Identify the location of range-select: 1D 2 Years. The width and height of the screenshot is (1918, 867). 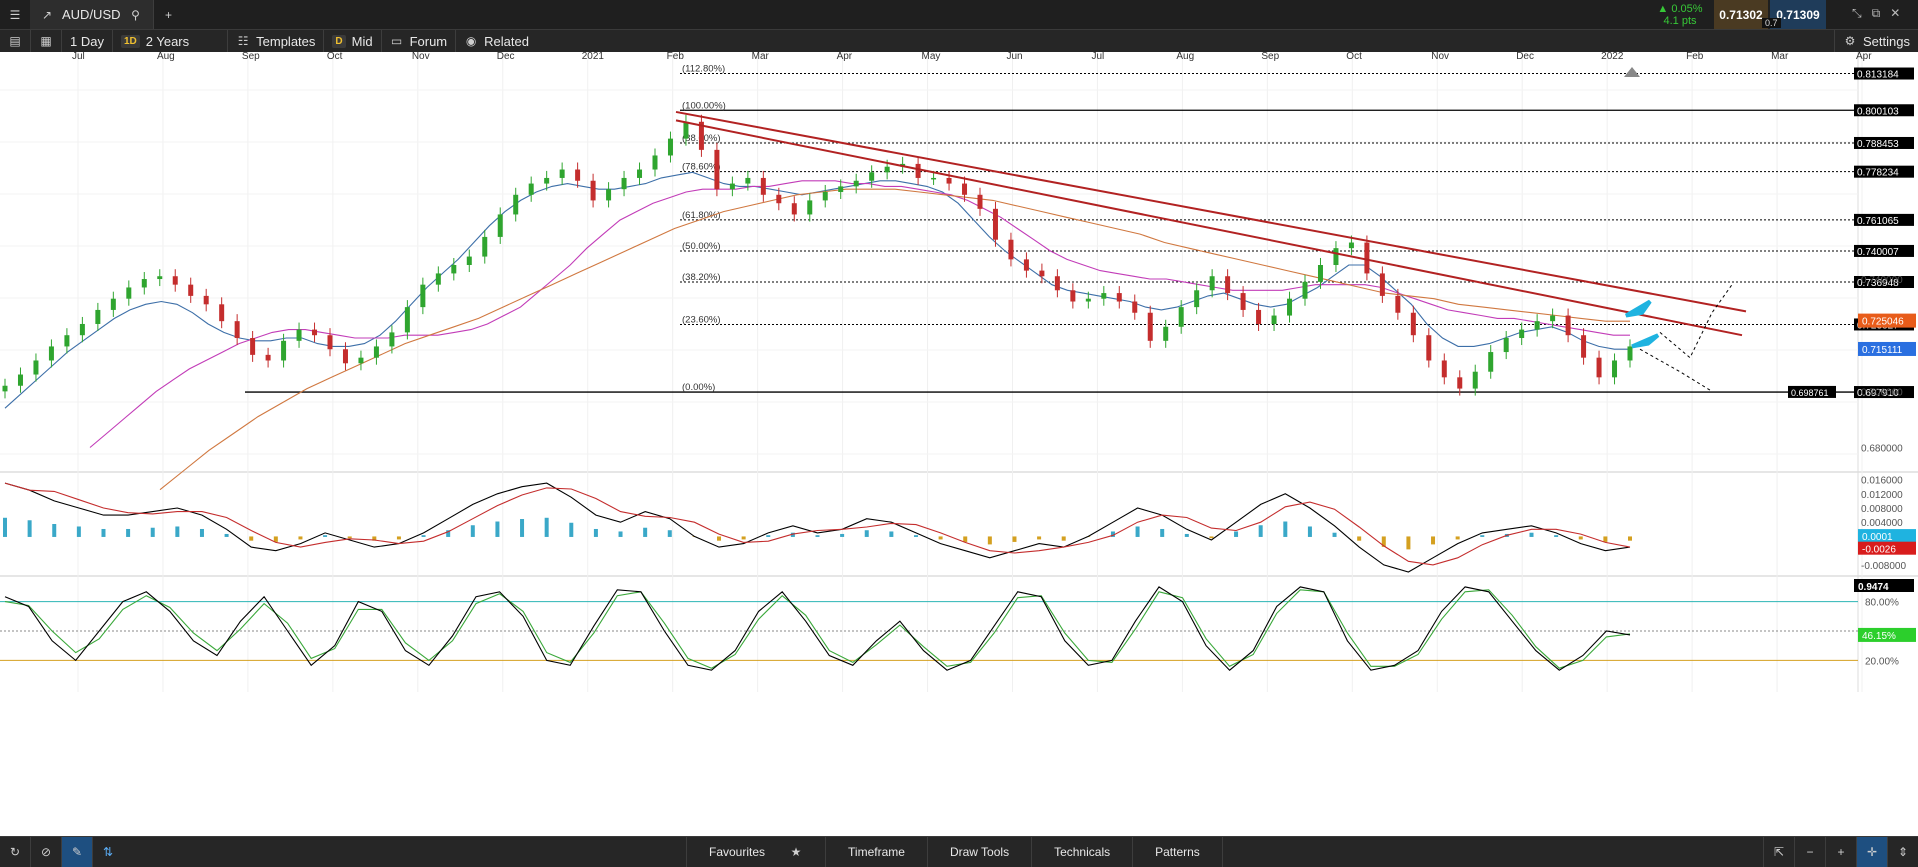
(154, 41).